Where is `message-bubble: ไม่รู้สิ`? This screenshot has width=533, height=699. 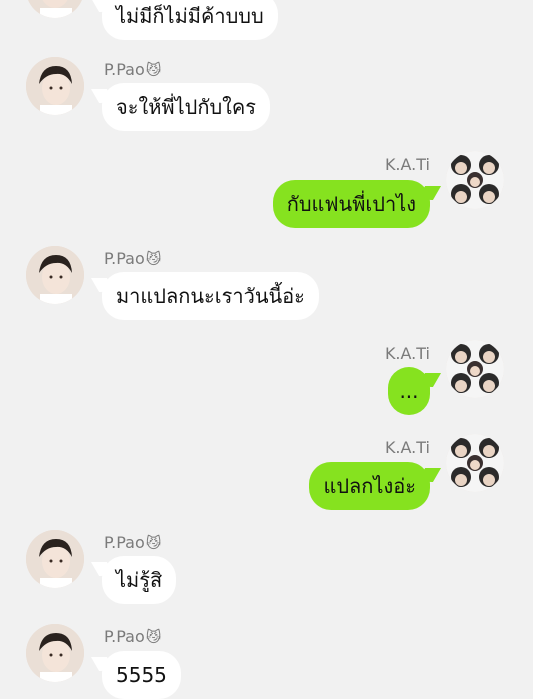
message-bubble: ไม่รู้สิ is located at coordinates (139, 580).